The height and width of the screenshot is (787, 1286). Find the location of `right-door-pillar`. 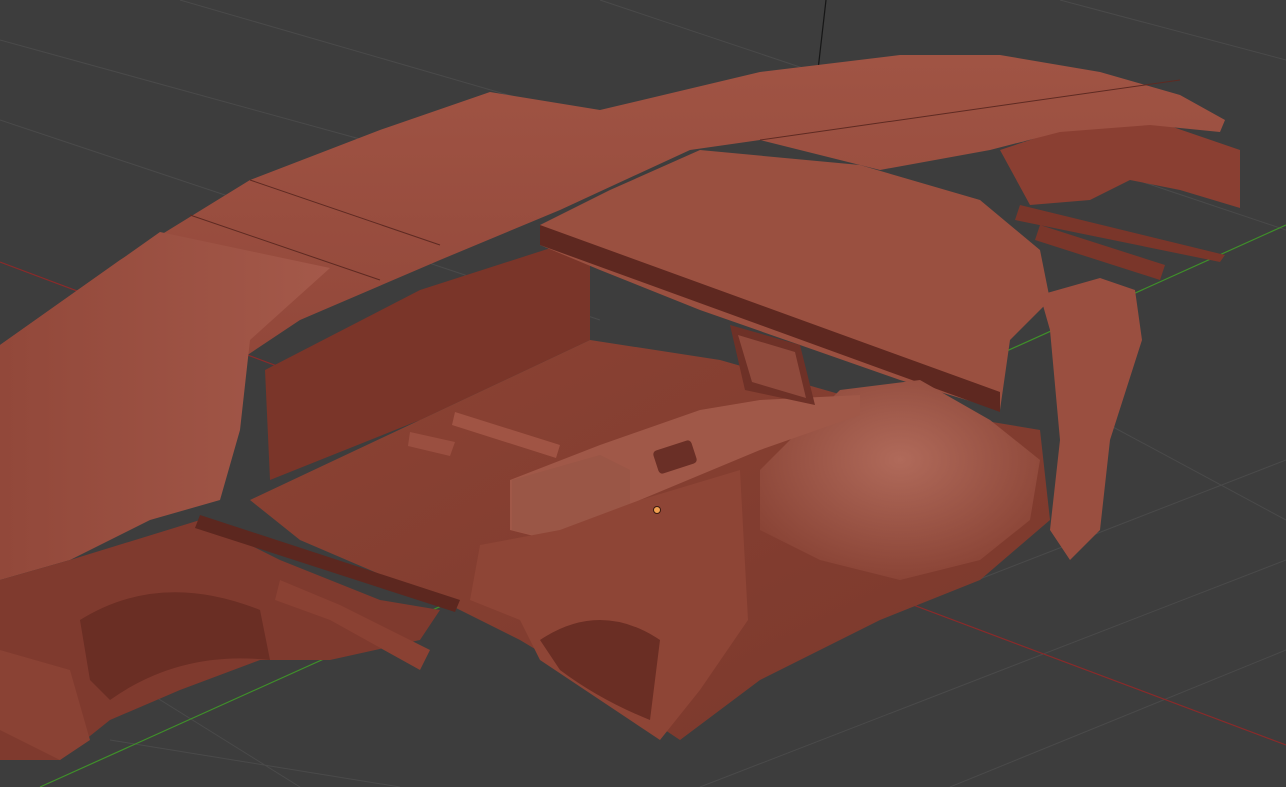

right-door-pillar is located at coordinates (1091, 419).